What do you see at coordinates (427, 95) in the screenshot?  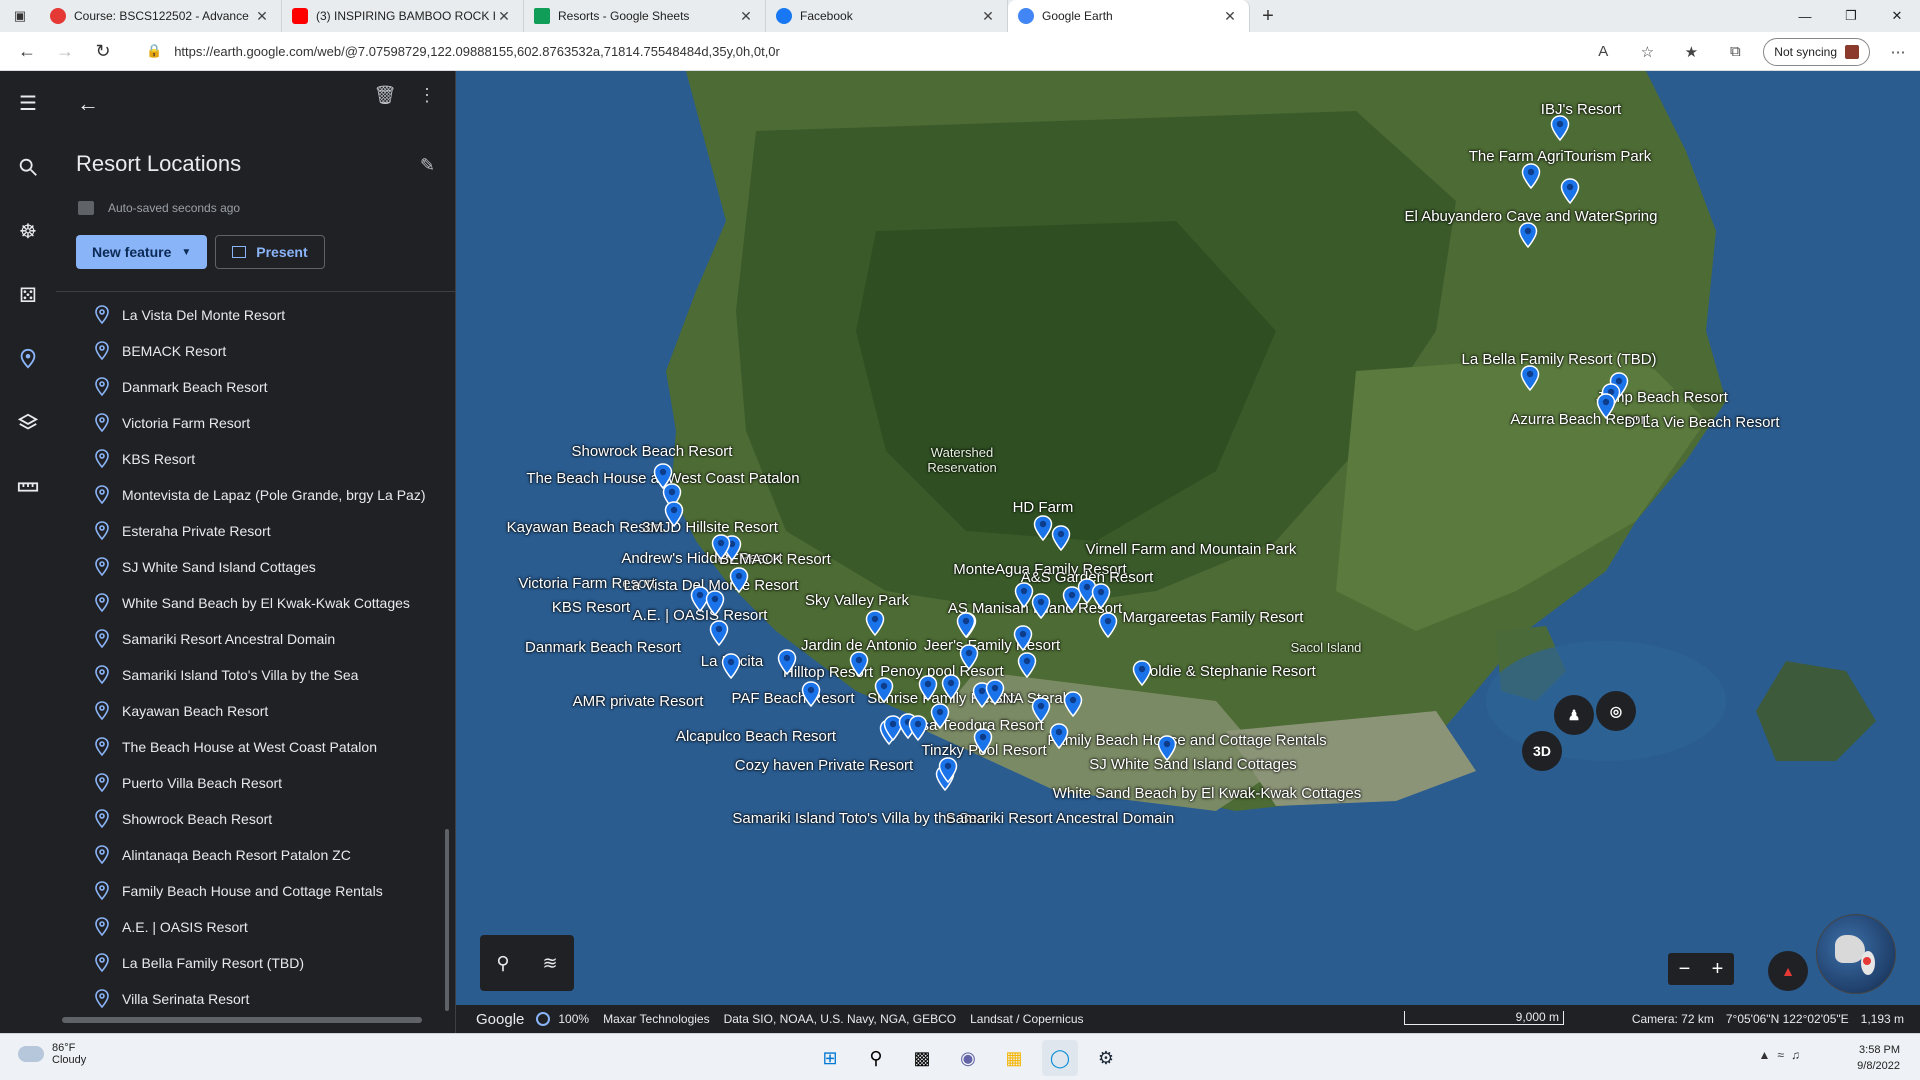 I see `more-vert-icon: ⋮` at bounding box center [427, 95].